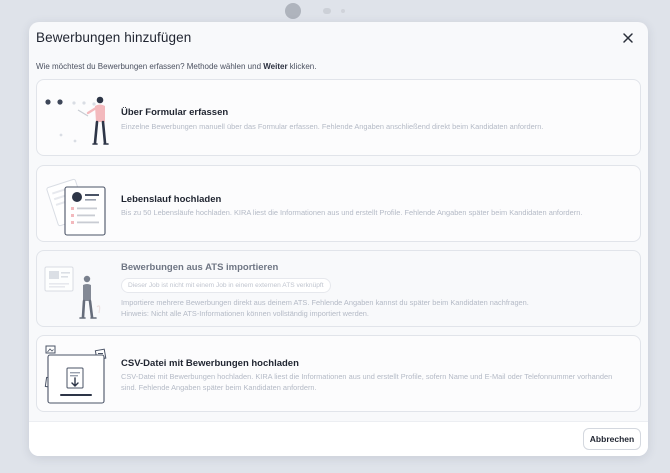 The image size is (670, 473). I want to click on footer-divider, so click(338, 421).